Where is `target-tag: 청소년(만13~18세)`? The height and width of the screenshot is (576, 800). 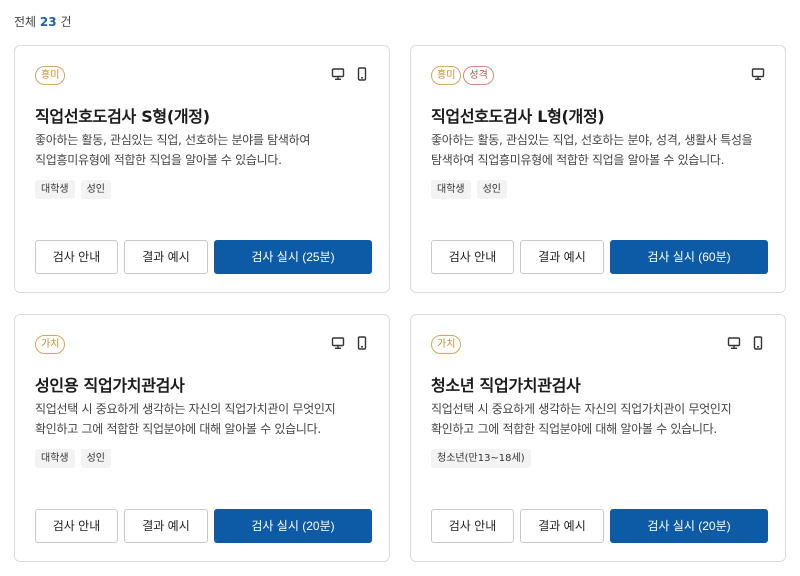
target-tag: 청소년(만13~18세) is located at coordinates (481, 458).